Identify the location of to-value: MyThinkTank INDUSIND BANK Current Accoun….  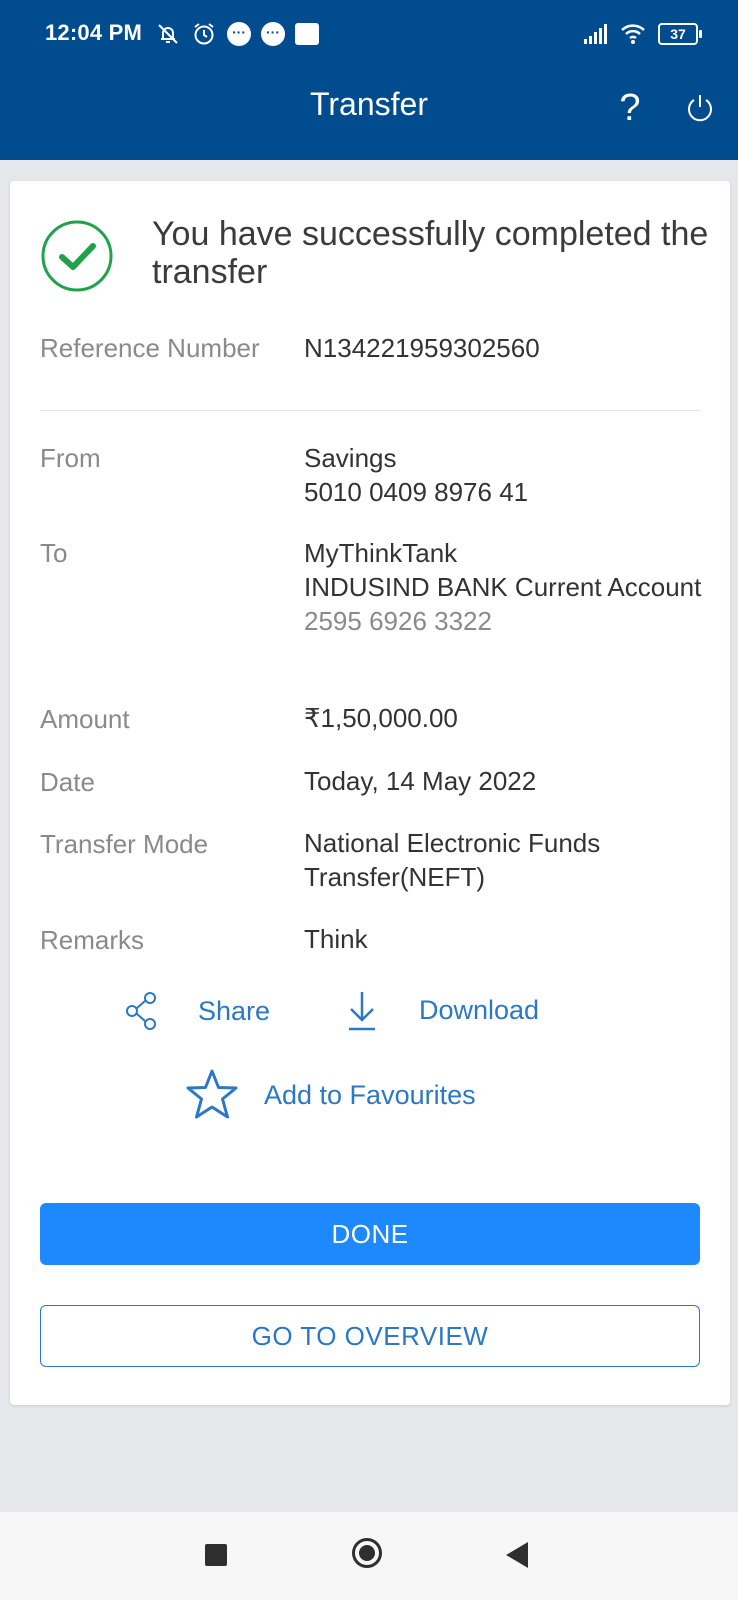
(509, 587).